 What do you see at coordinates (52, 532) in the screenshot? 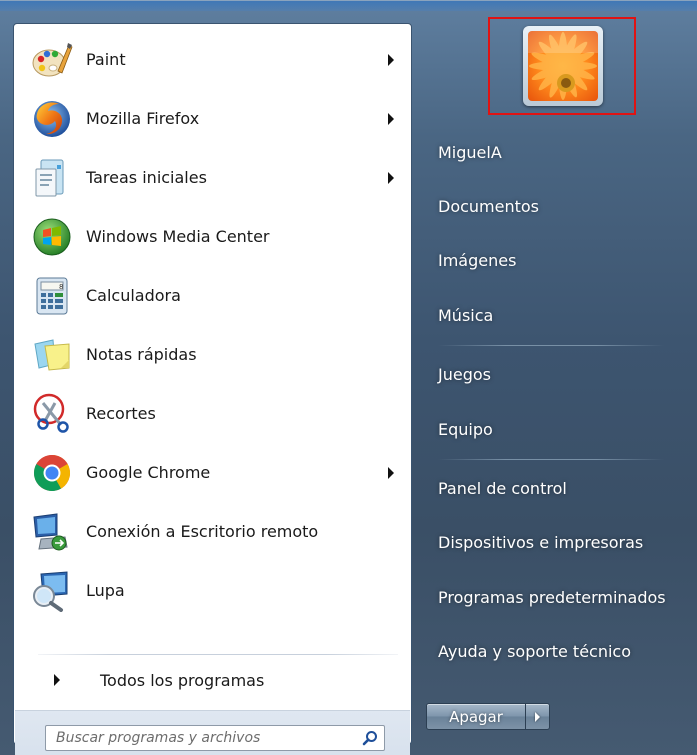
I see `remote-desktop-icon` at bounding box center [52, 532].